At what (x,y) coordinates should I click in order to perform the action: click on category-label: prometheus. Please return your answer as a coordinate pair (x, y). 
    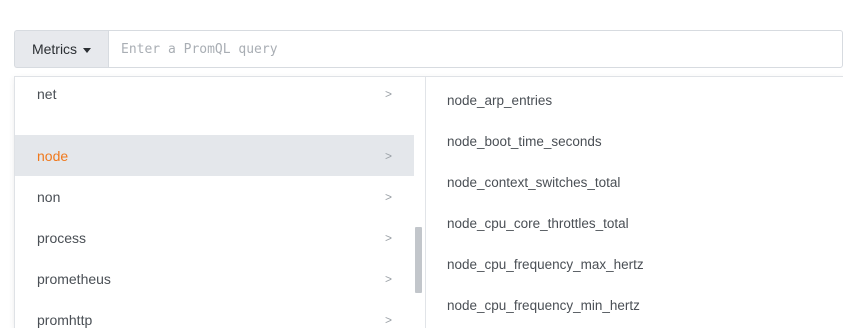
    Looking at the image, I should click on (74, 278).